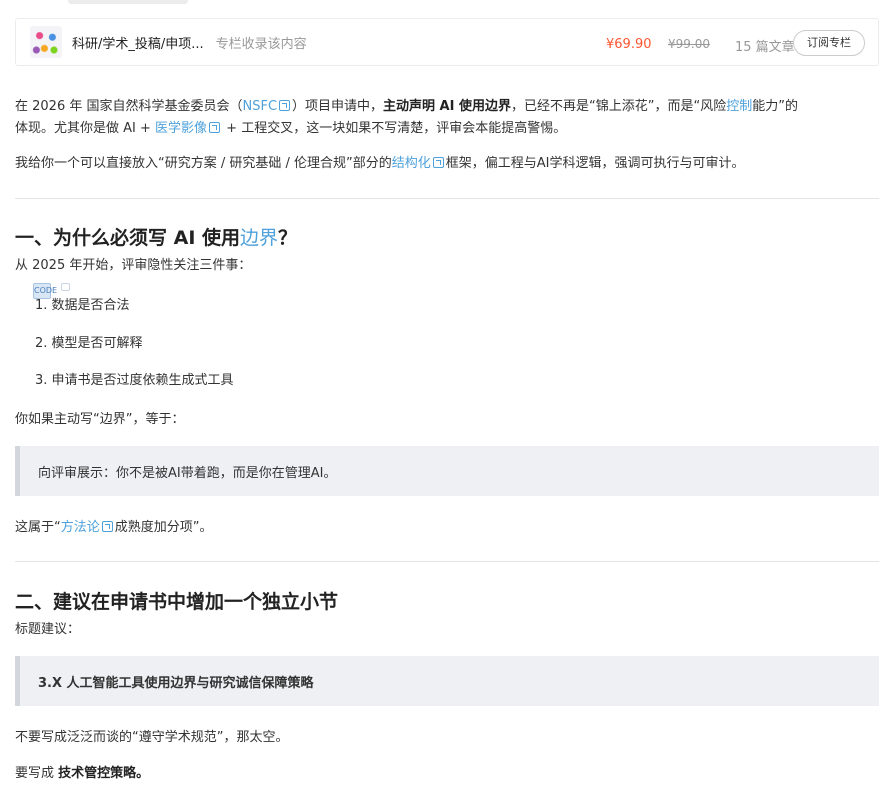 This screenshot has width=889, height=806. I want to click on link-control: 控制, so click(739, 106).